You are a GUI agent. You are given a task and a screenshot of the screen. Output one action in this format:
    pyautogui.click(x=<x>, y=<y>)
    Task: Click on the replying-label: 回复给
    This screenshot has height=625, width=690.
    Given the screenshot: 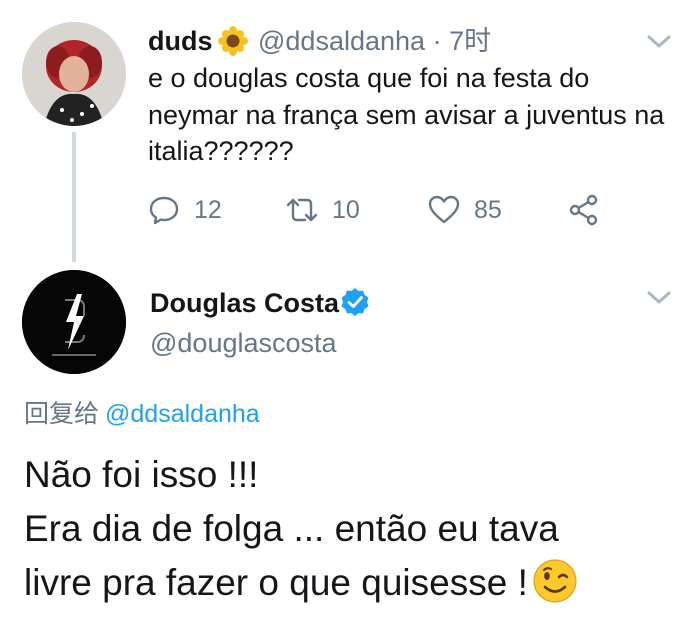 What is the action you would take?
    pyautogui.click(x=62, y=414)
    